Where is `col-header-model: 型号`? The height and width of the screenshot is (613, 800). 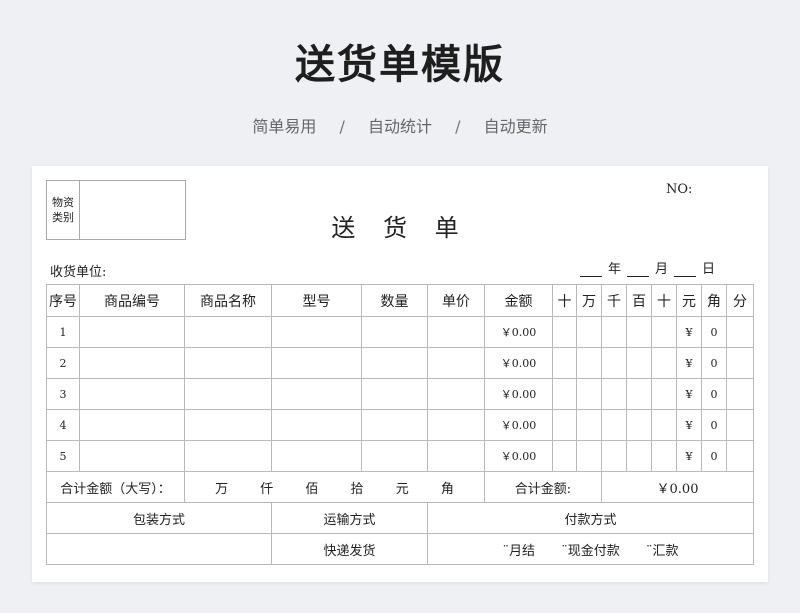
col-header-model: 型号 is located at coordinates (316, 300).